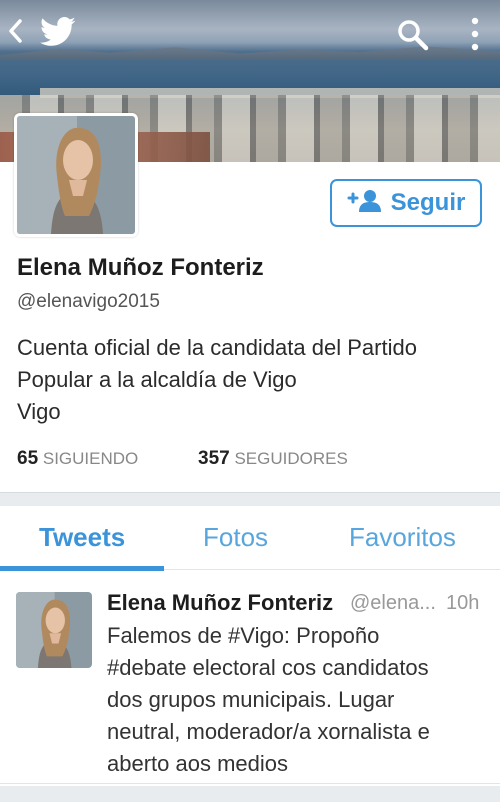 Image resolution: width=500 pixels, height=802 pixels. What do you see at coordinates (250, 794) in the screenshot?
I see `bottom-divider` at bounding box center [250, 794].